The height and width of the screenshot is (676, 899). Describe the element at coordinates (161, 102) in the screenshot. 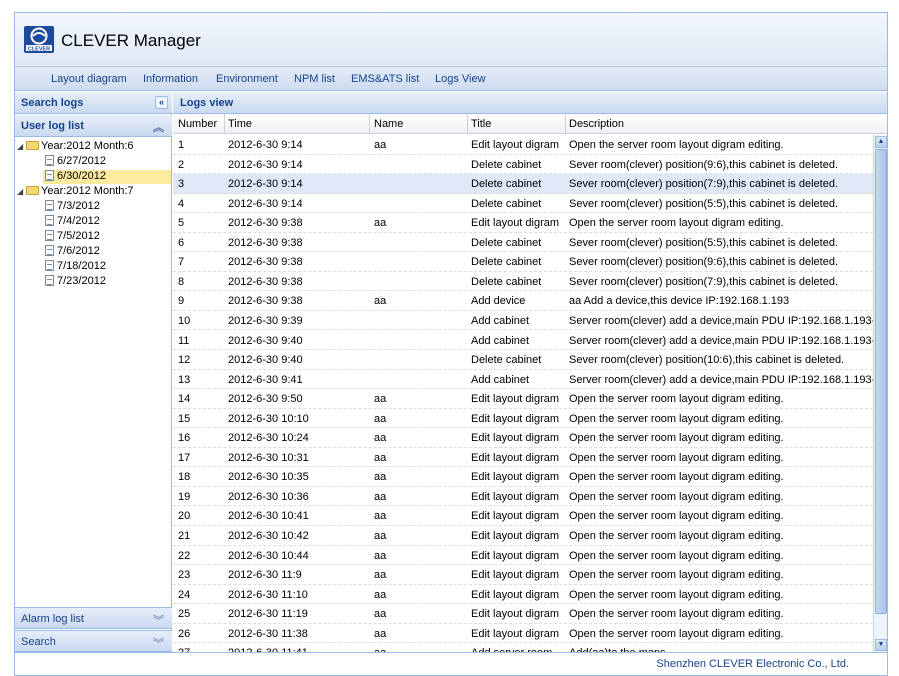

I see `collapse-left-icon: «` at that location.